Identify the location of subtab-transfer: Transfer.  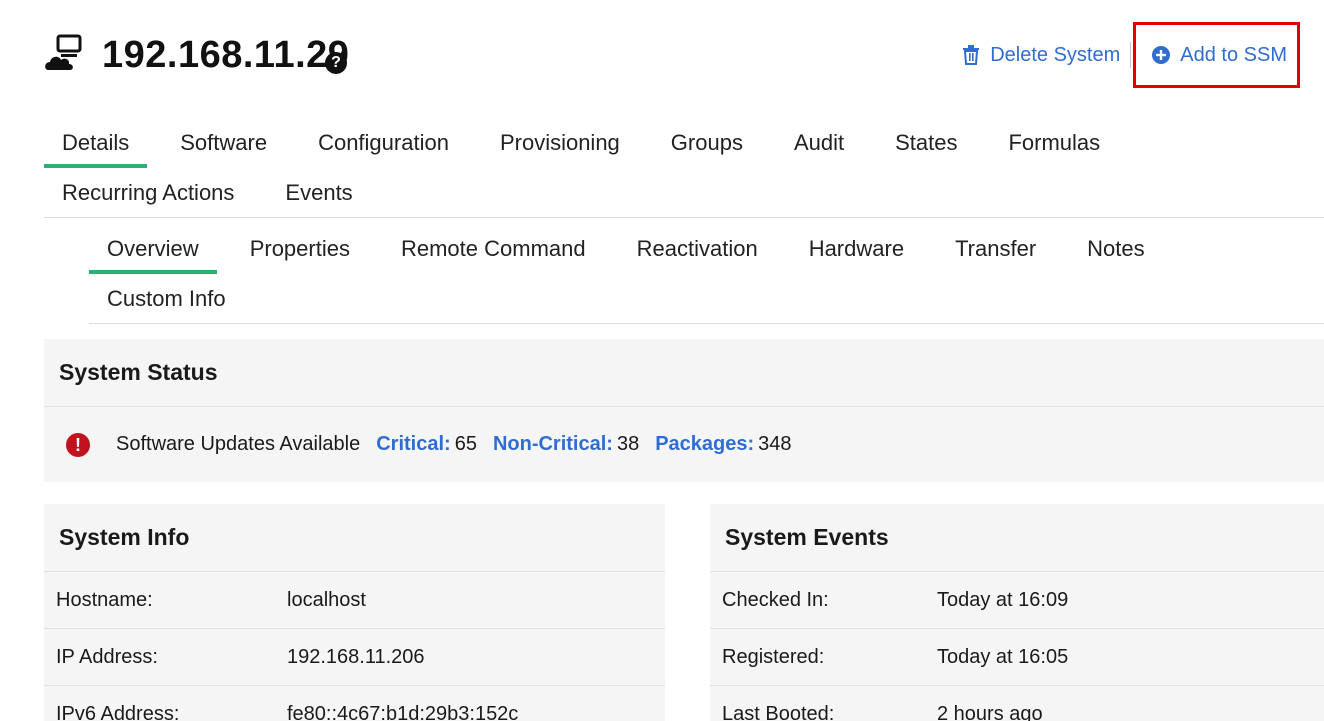
(995, 249).